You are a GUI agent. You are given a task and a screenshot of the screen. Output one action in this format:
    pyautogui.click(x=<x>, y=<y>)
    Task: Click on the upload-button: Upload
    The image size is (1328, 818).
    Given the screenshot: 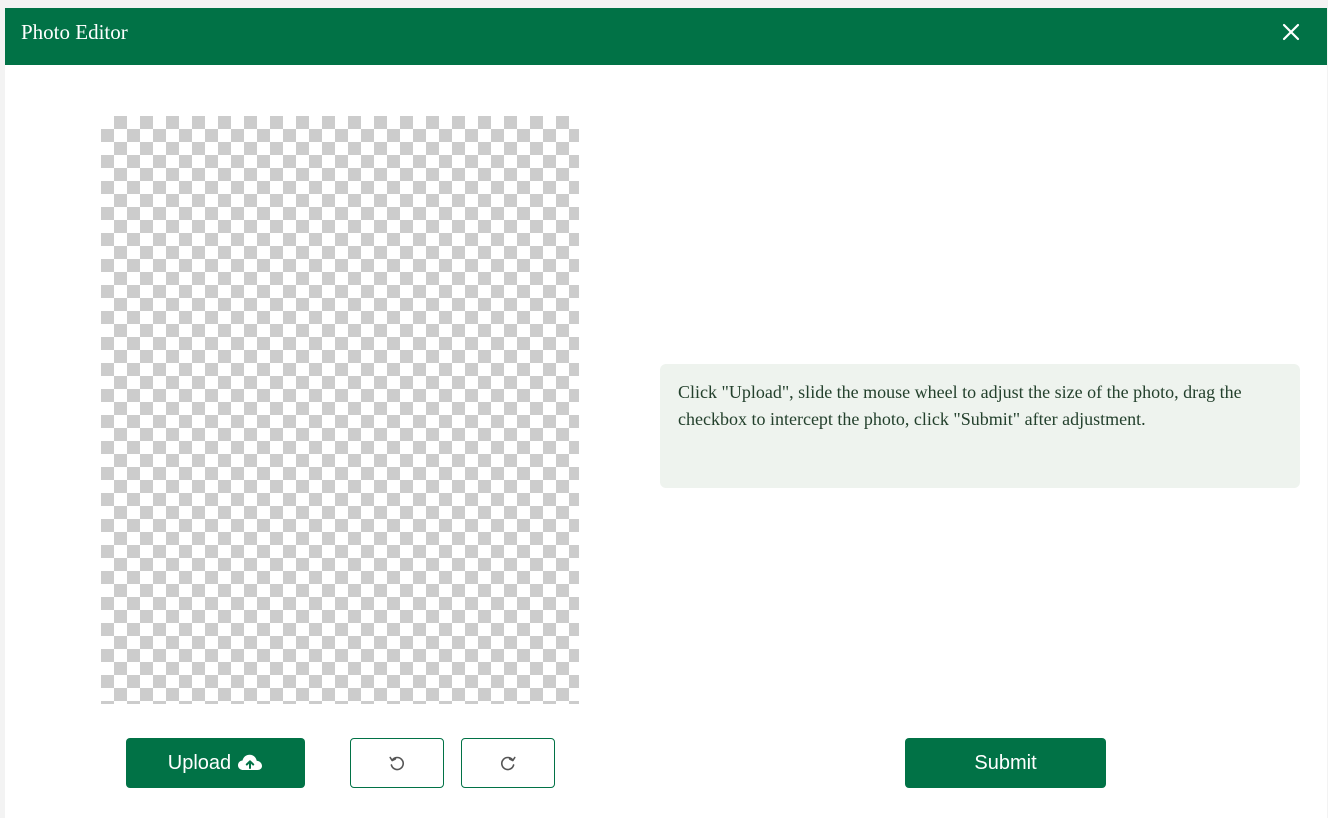 What is the action you would take?
    pyautogui.click(x=215, y=763)
    